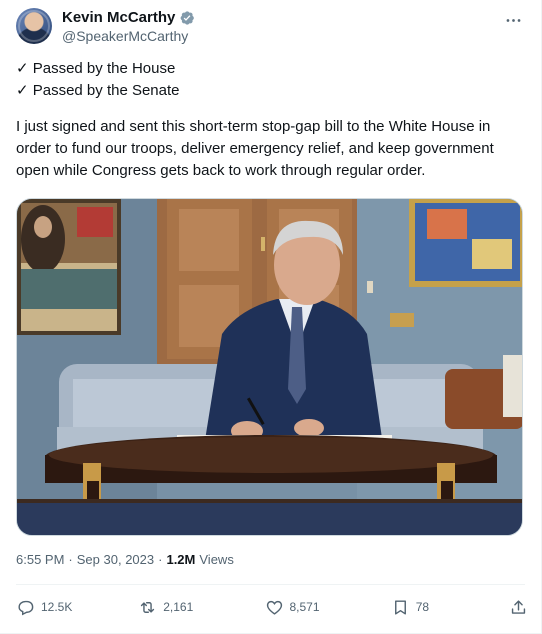  I want to click on repost-count: 2,161, so click(178, 607).